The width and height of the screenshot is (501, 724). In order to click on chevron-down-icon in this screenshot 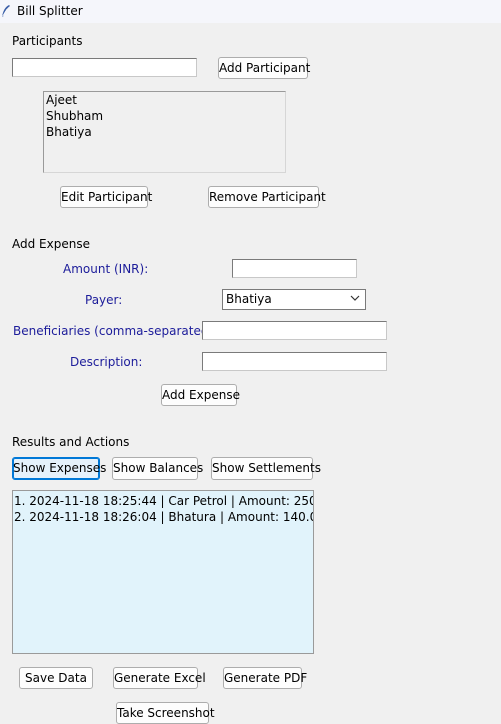, I will do `click(355, 298)`.